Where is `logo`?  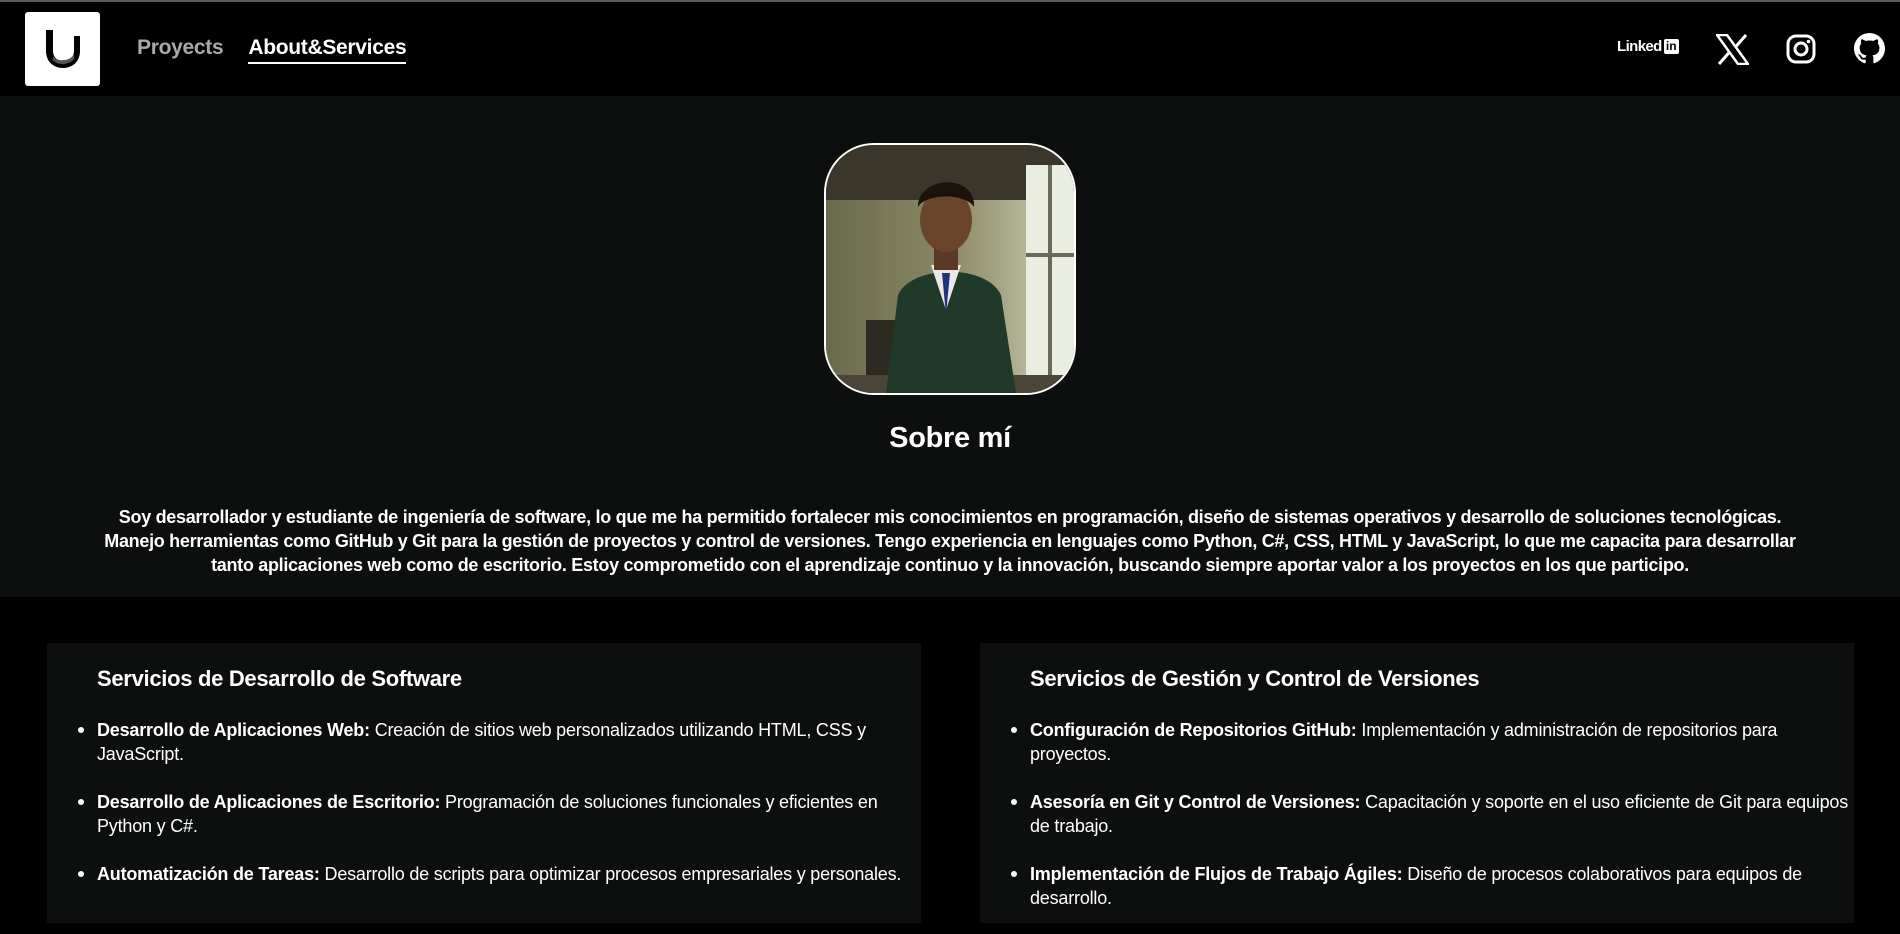
logo is located at coordinates (62, 49).